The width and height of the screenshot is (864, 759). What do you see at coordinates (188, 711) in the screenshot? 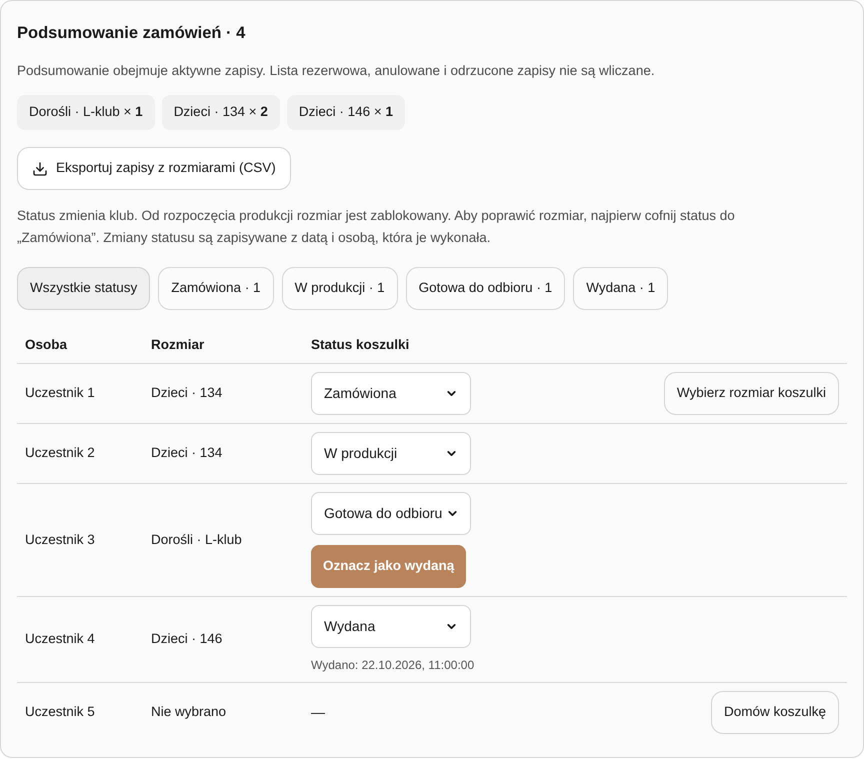
I see `size-label: Nie wybrano` at bounding box center [188, 711].